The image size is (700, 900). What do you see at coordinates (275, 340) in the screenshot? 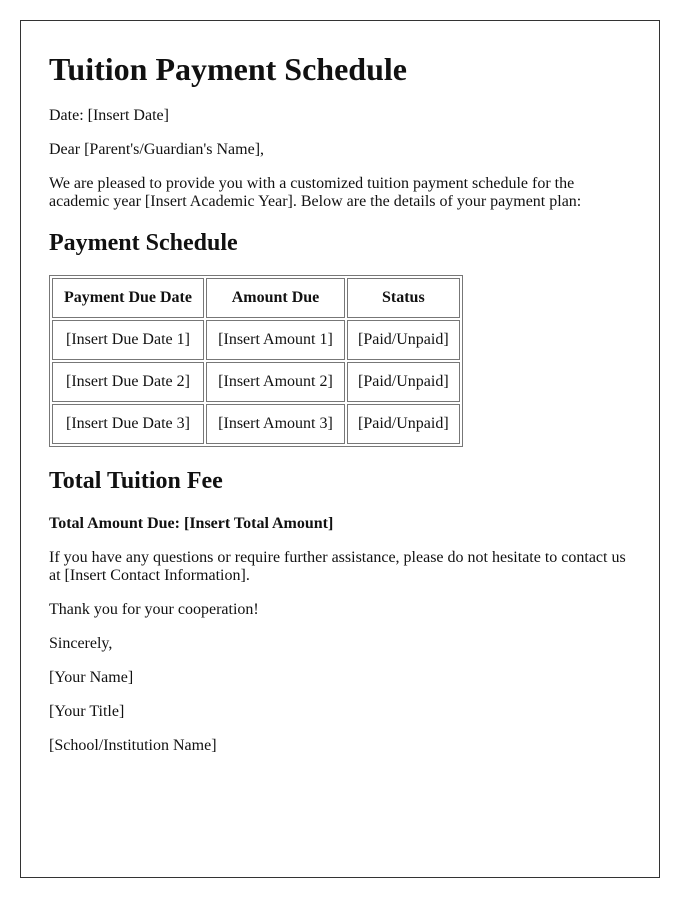
I see `amount-cell: [Insert Amount 1]` at bounding box center [275, 340].